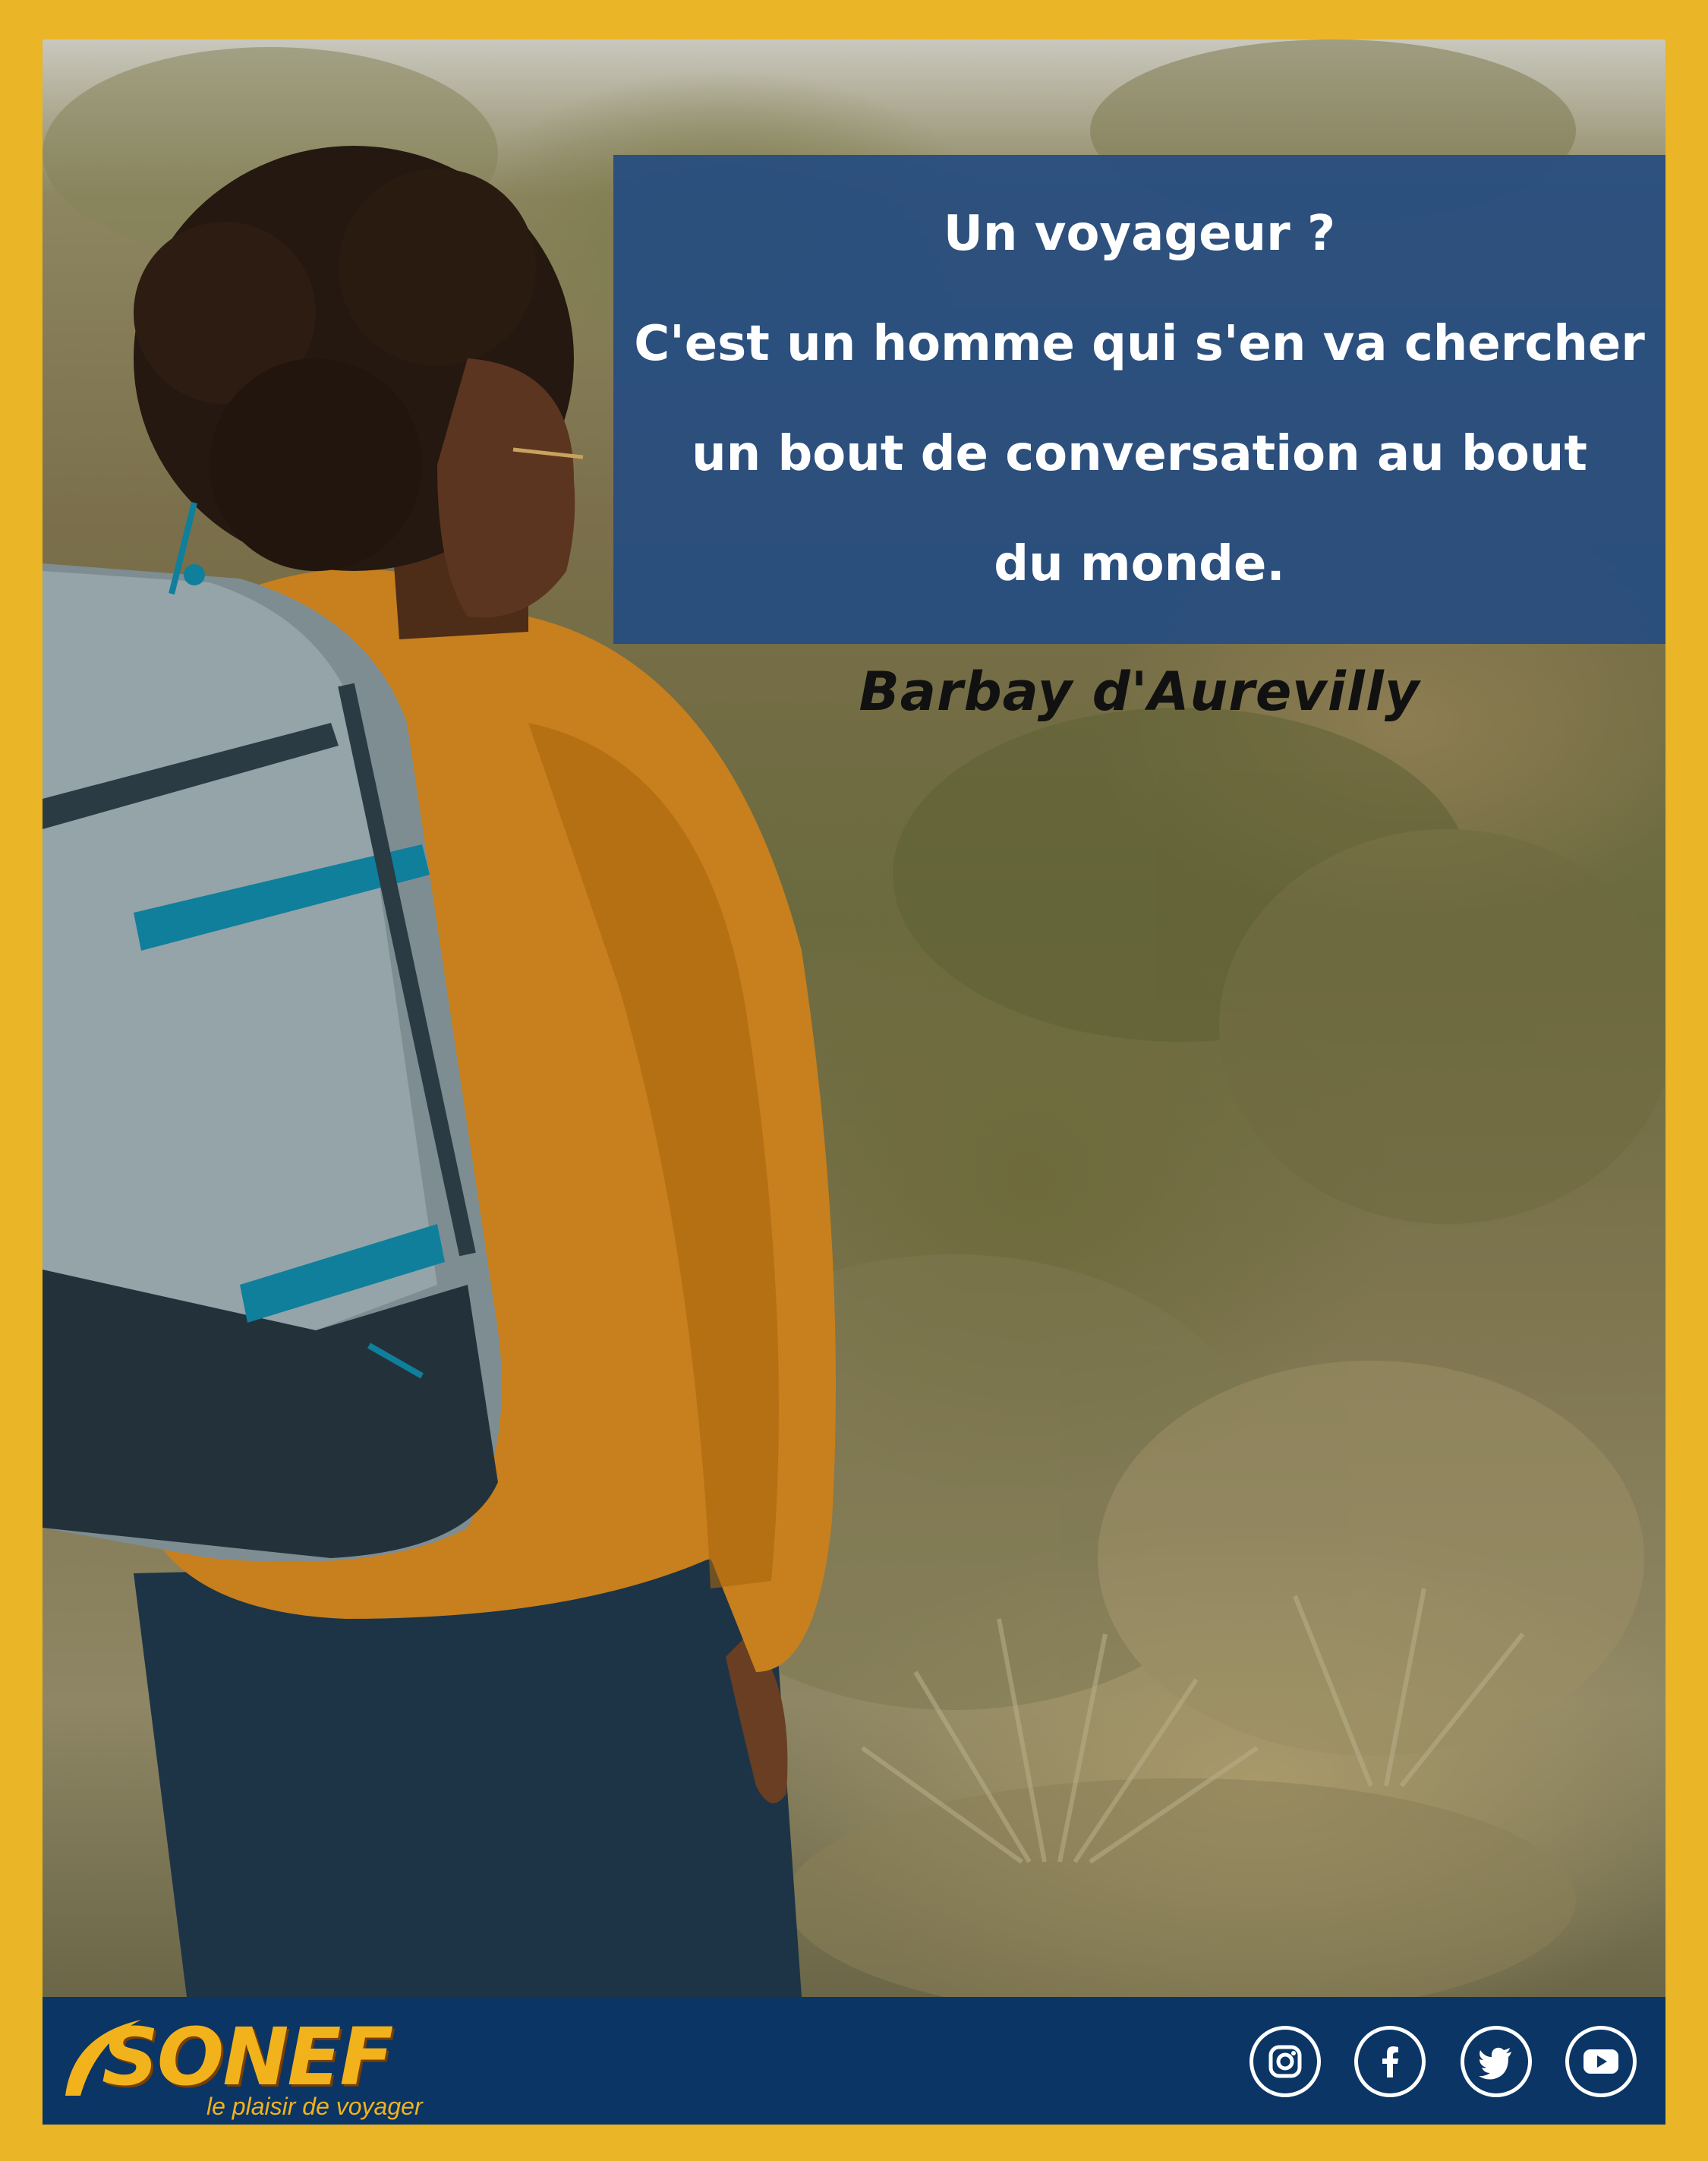 Image resolution: width=1708 pixels, height=2161 pixels. I want to click on twitter-icon, so click(1496, 2061).